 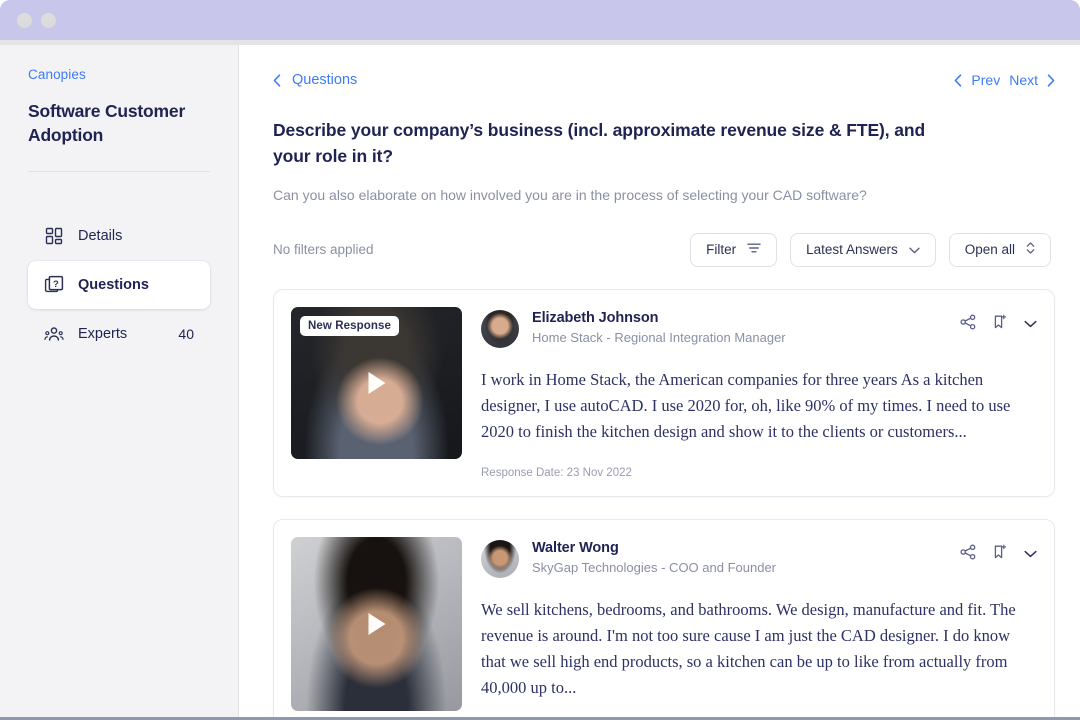 I want to click on sidebar-item-experts: Experts 40, so click(x=119, y=334).